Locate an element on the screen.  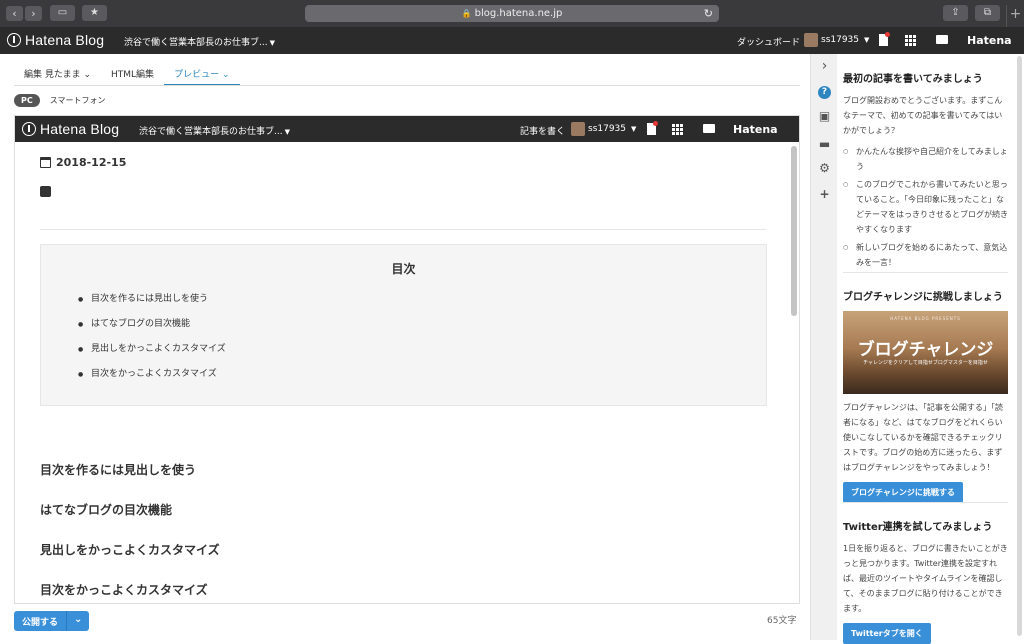
toc-item: 目次を作るには見出しを使う is located at coordinates (422, 305).